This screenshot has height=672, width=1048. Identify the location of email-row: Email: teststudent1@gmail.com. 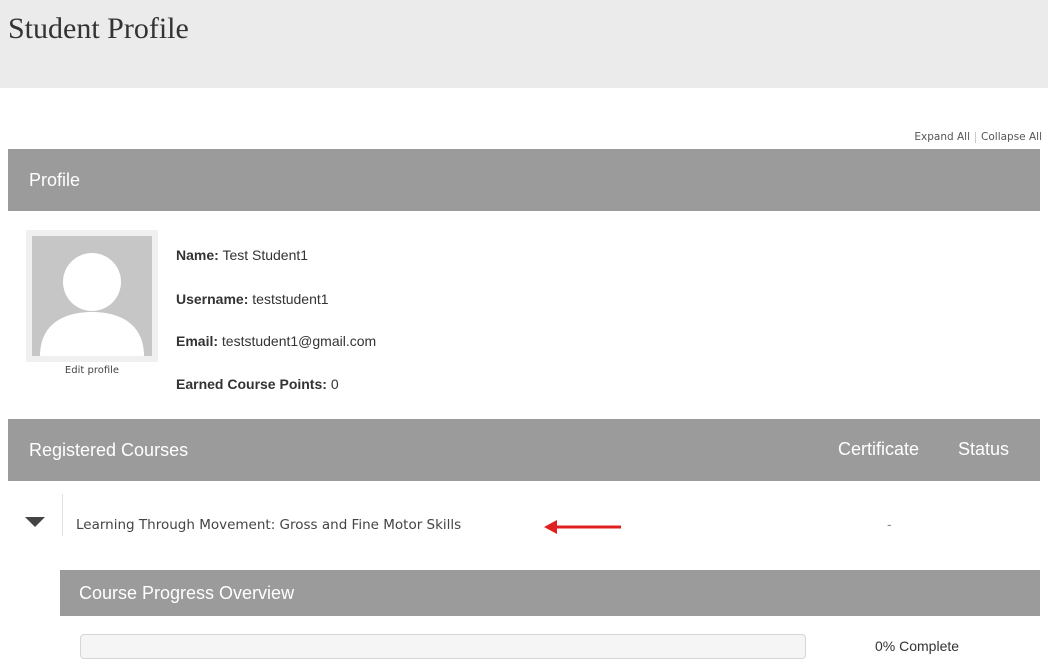
(276, 341).